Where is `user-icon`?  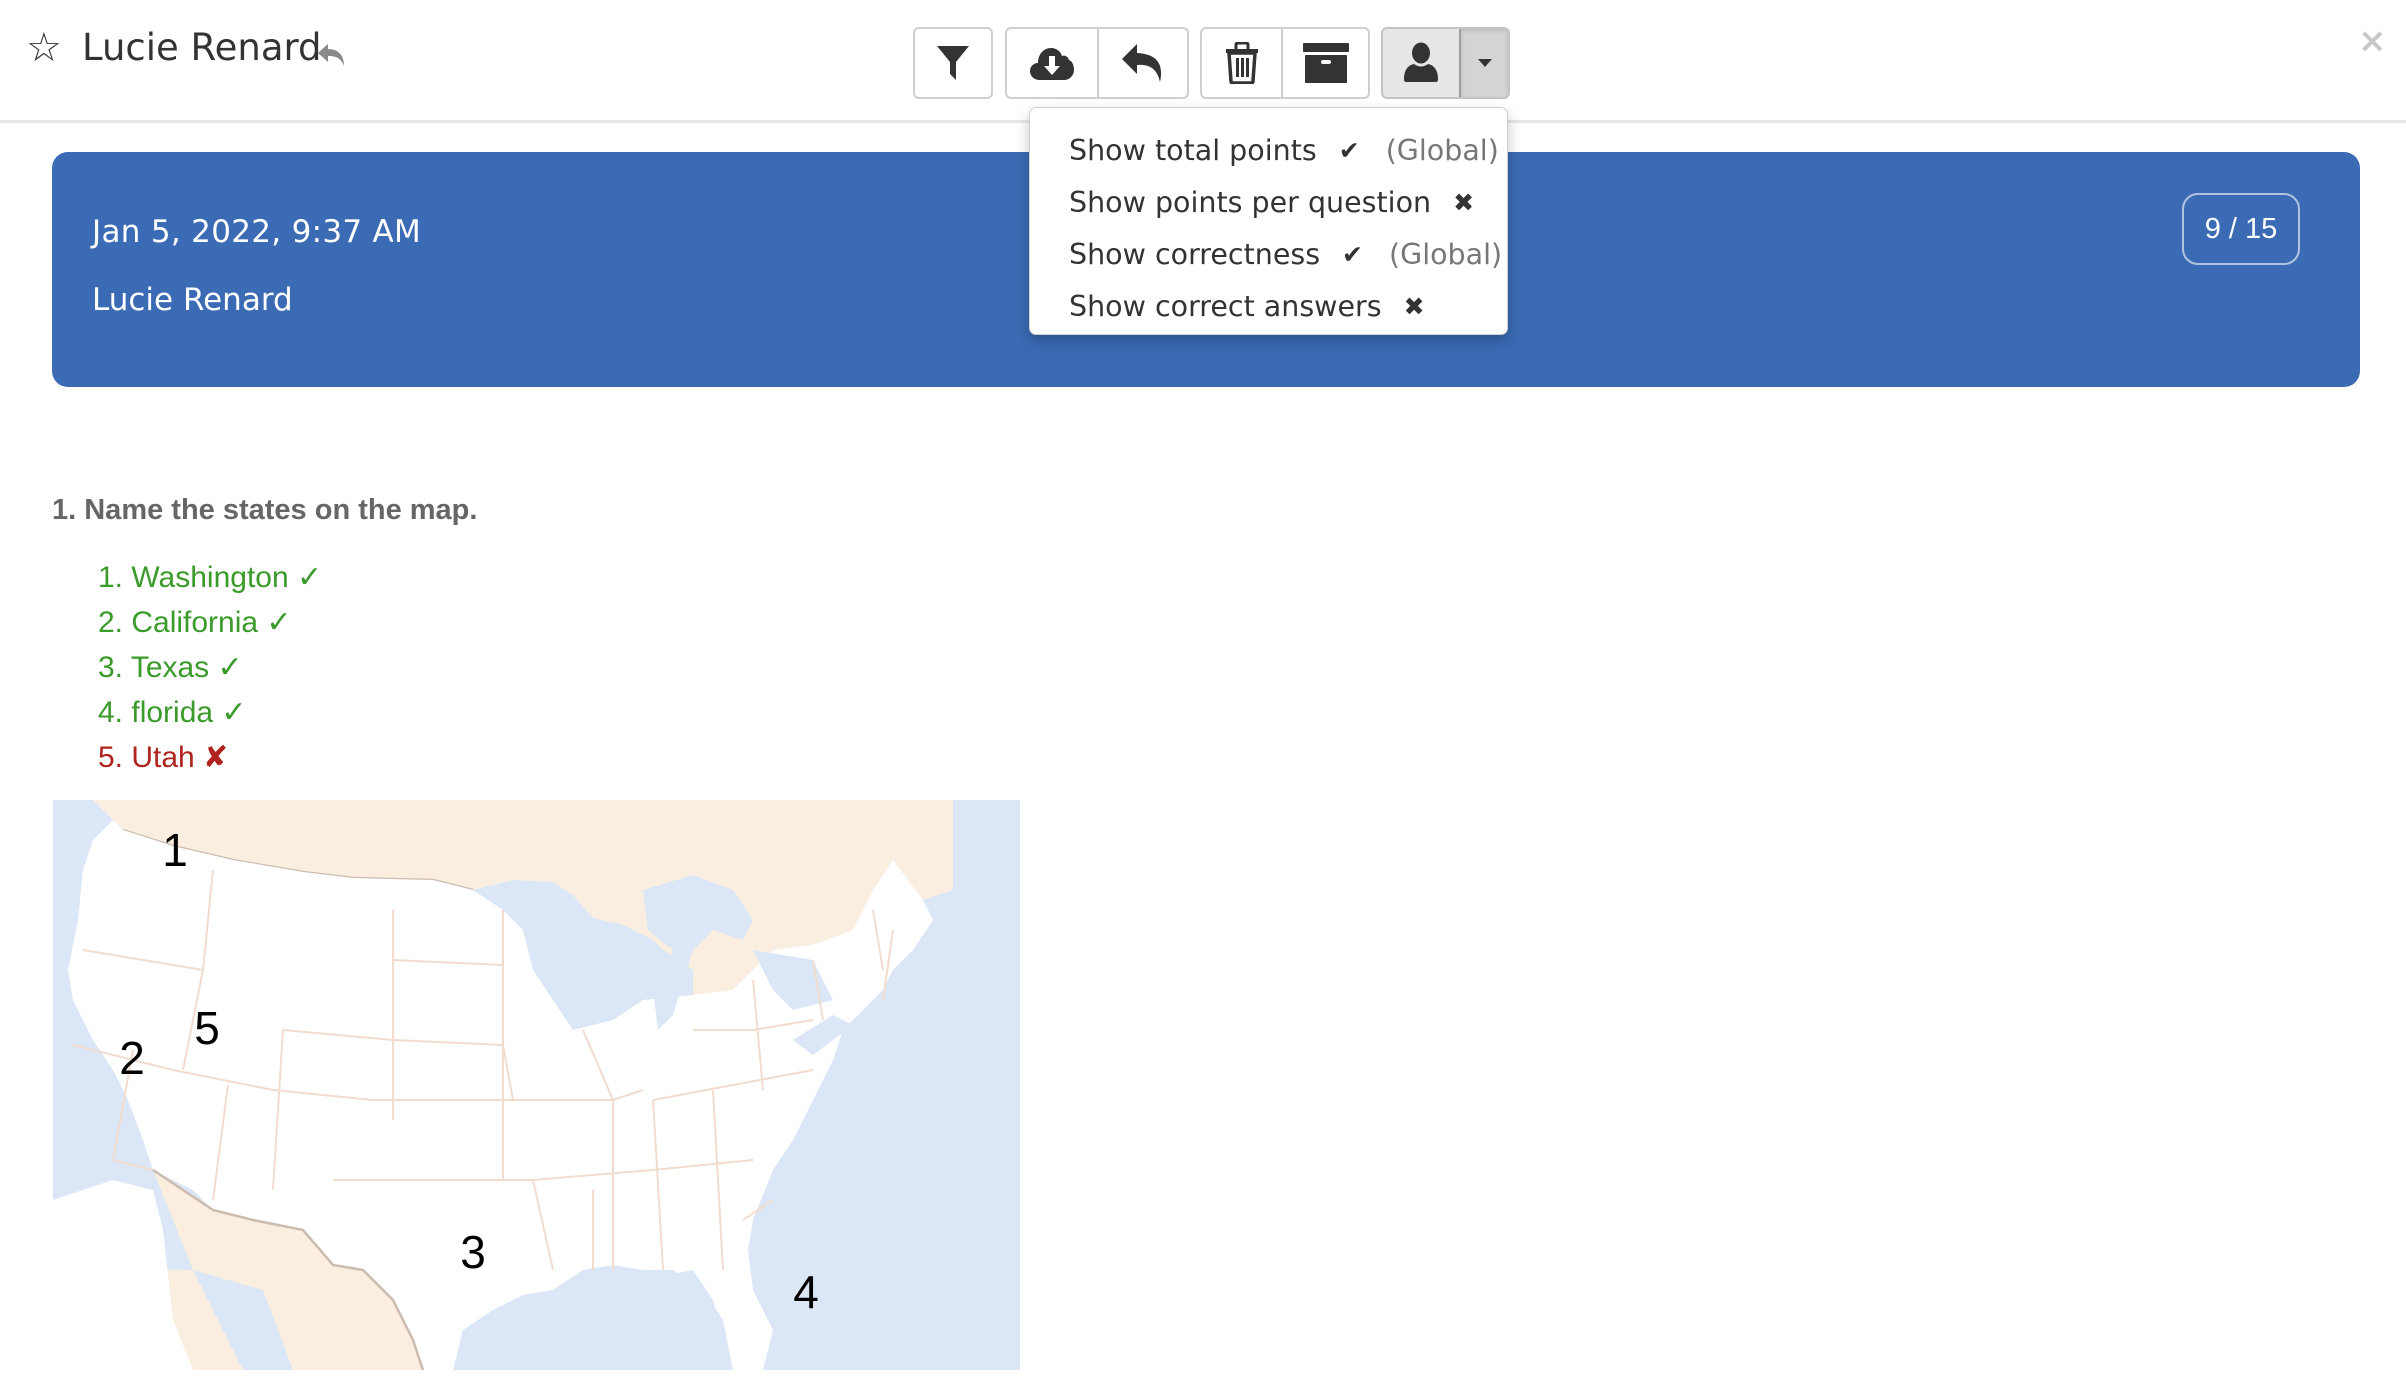
user-icon is located at coordinates (1421, 62).